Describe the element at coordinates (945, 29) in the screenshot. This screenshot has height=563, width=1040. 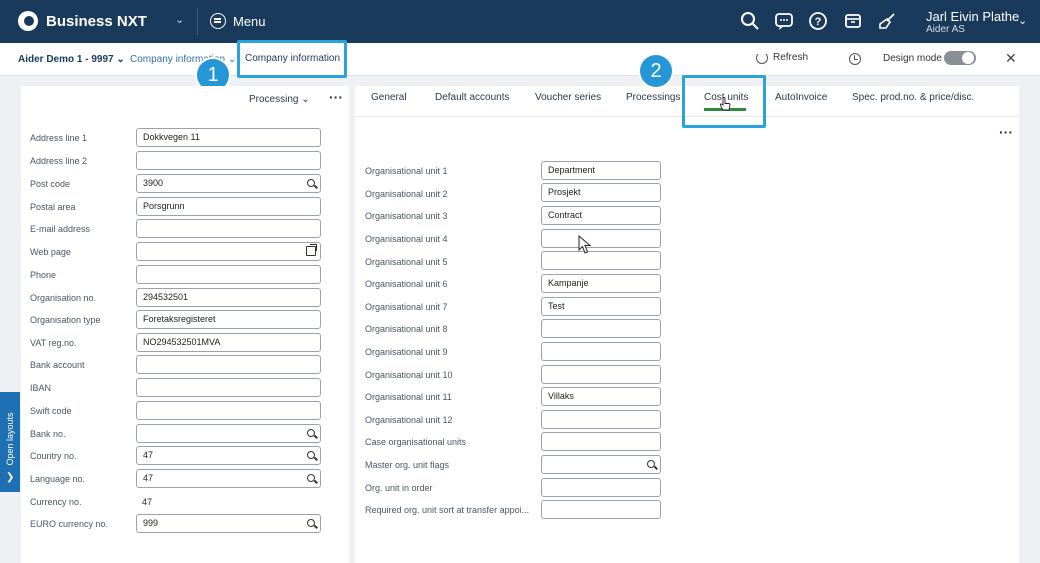
I see `user-company: Aider AS` at that location.